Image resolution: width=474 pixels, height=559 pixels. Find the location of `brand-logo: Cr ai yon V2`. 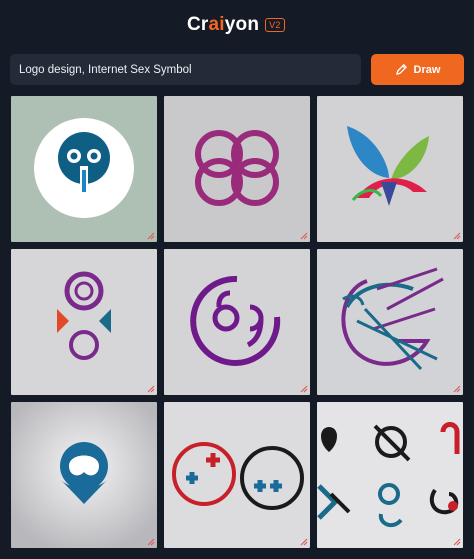

brand-logo: Cr ai yon V2 is located at coordinates (236, 25).